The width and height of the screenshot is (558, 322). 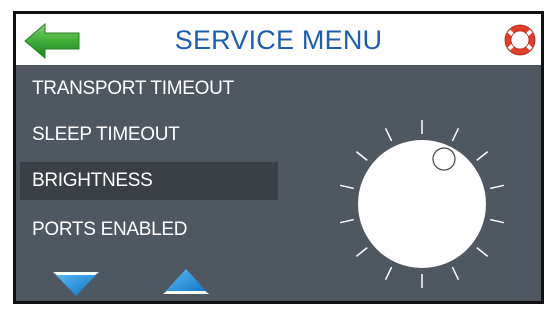 I want to click on scroll-up-button, so click(x=186, y=282).